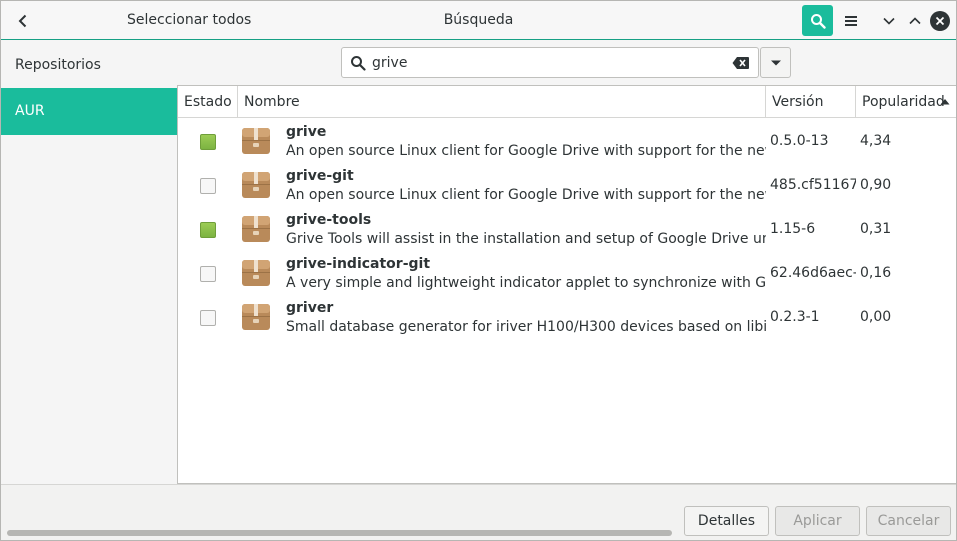 This screenshot has width=957, height=541. I want to click on package-name: grive-indicator-git, so click(358, 264).